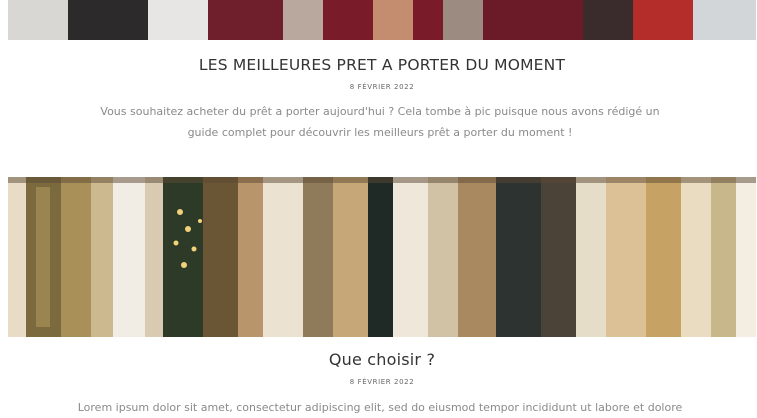 This screenshot has width=757, height=418. Describe the element at coordinates (382, 87) in the screenshot. I see `post-1-date: 8 FÉVRIER 2022` at that location.